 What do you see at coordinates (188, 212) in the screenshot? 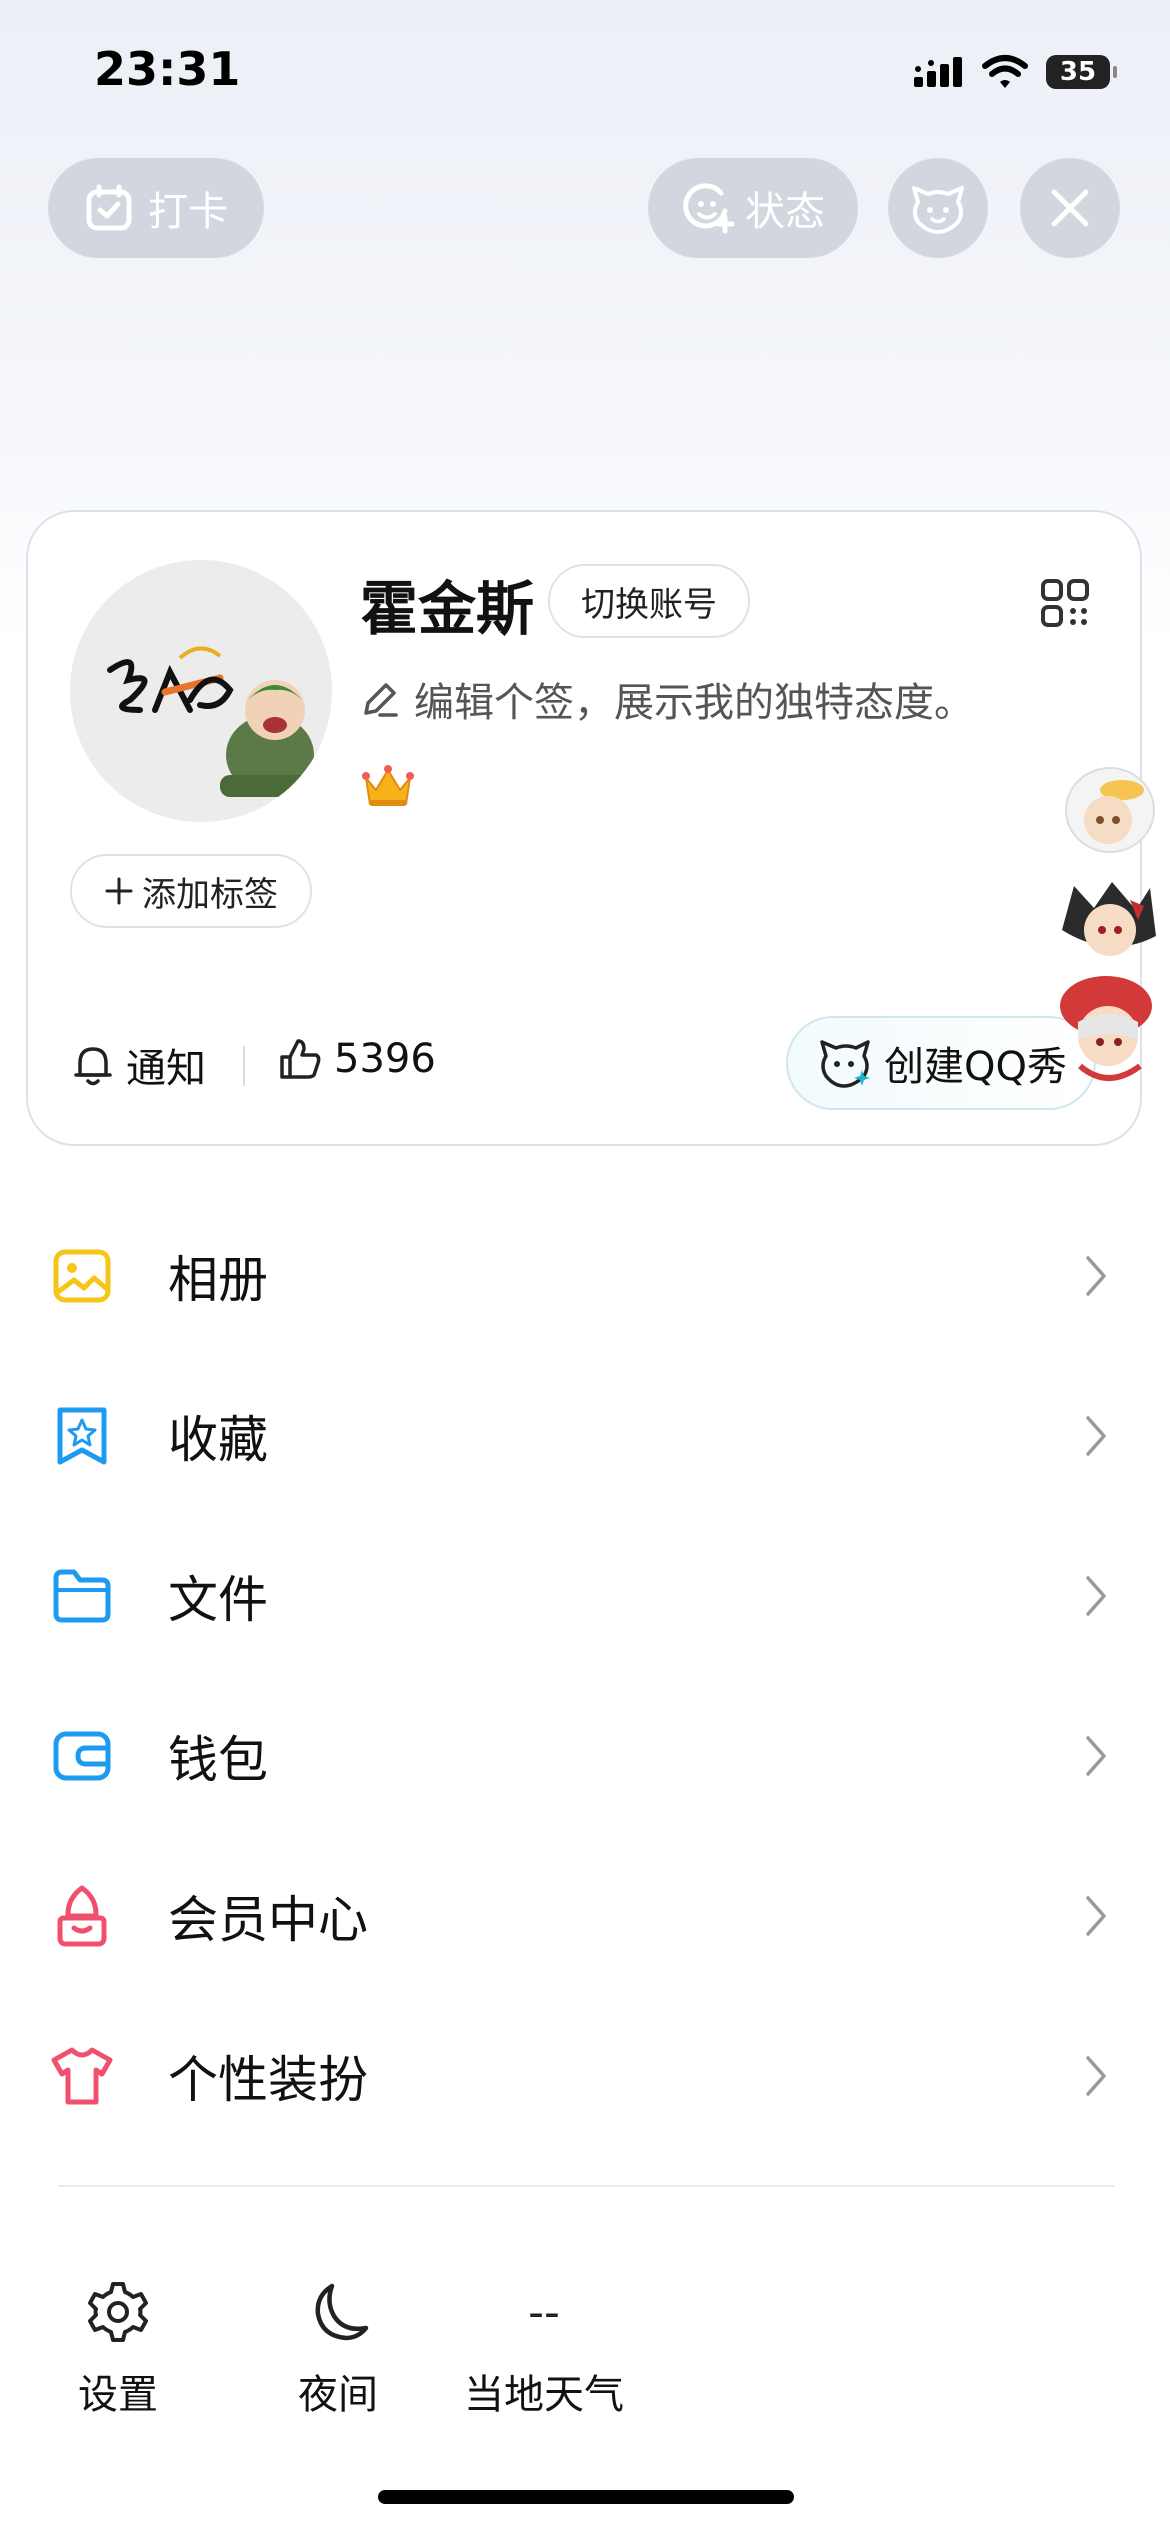
I see `checkin-label: 打卡` at bounding box center [188, 212].